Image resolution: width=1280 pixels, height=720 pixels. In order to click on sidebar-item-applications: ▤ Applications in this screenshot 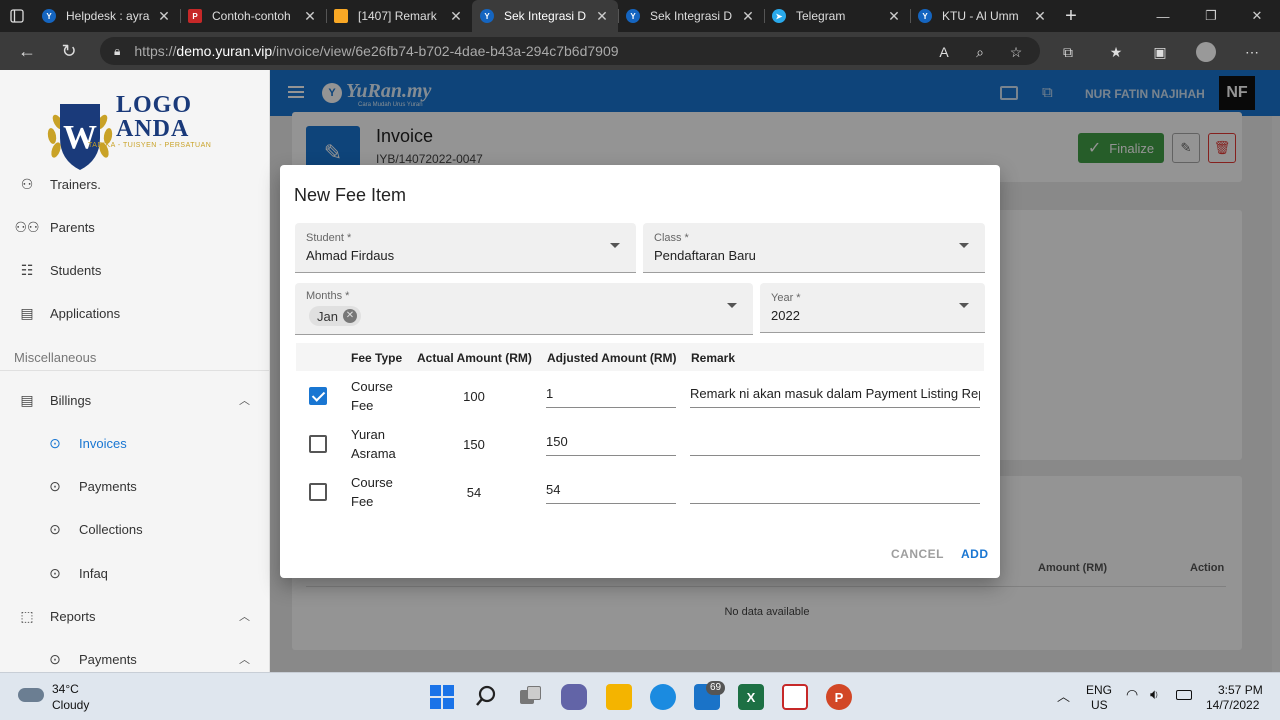, I will do `click(135, 313)`.